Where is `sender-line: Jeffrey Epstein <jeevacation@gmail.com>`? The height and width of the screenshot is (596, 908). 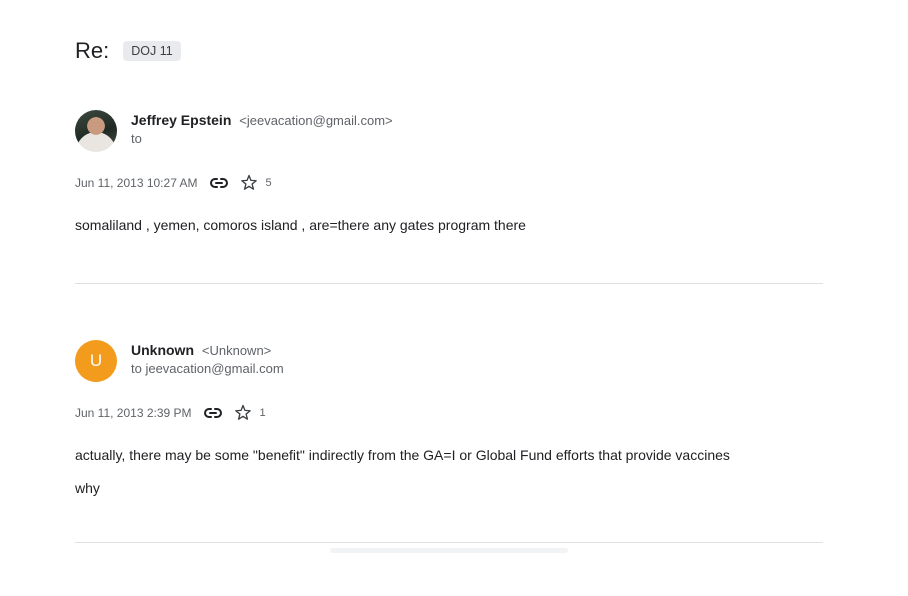
sender-line: Jeffrey Epstein <jeevacation@gmail.com> is located at coordinates (262, 120).